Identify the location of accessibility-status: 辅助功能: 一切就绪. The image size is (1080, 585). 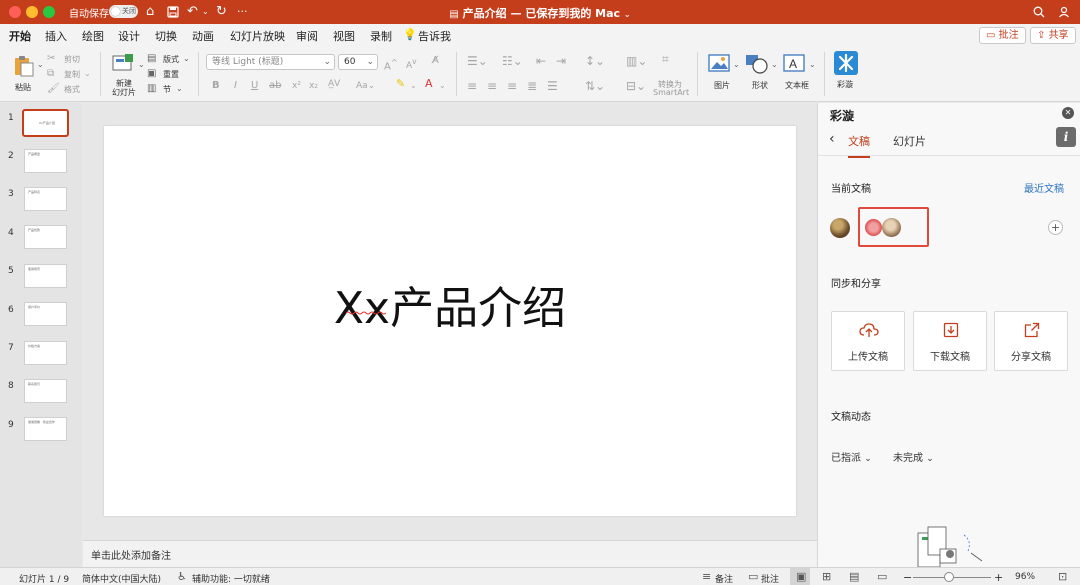
(231, 578).